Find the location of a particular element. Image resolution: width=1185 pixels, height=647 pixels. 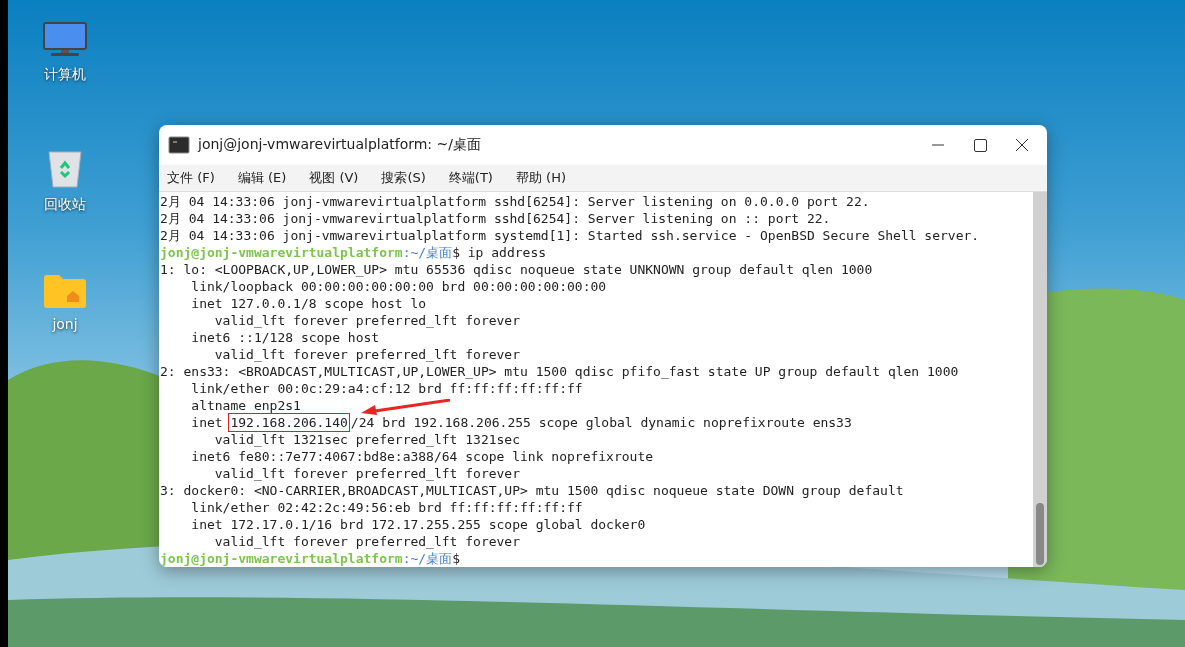

window-title: jonj@jonj-vmwarevirtualplatform: ~/桌面 is located at coordinates (340, 145).